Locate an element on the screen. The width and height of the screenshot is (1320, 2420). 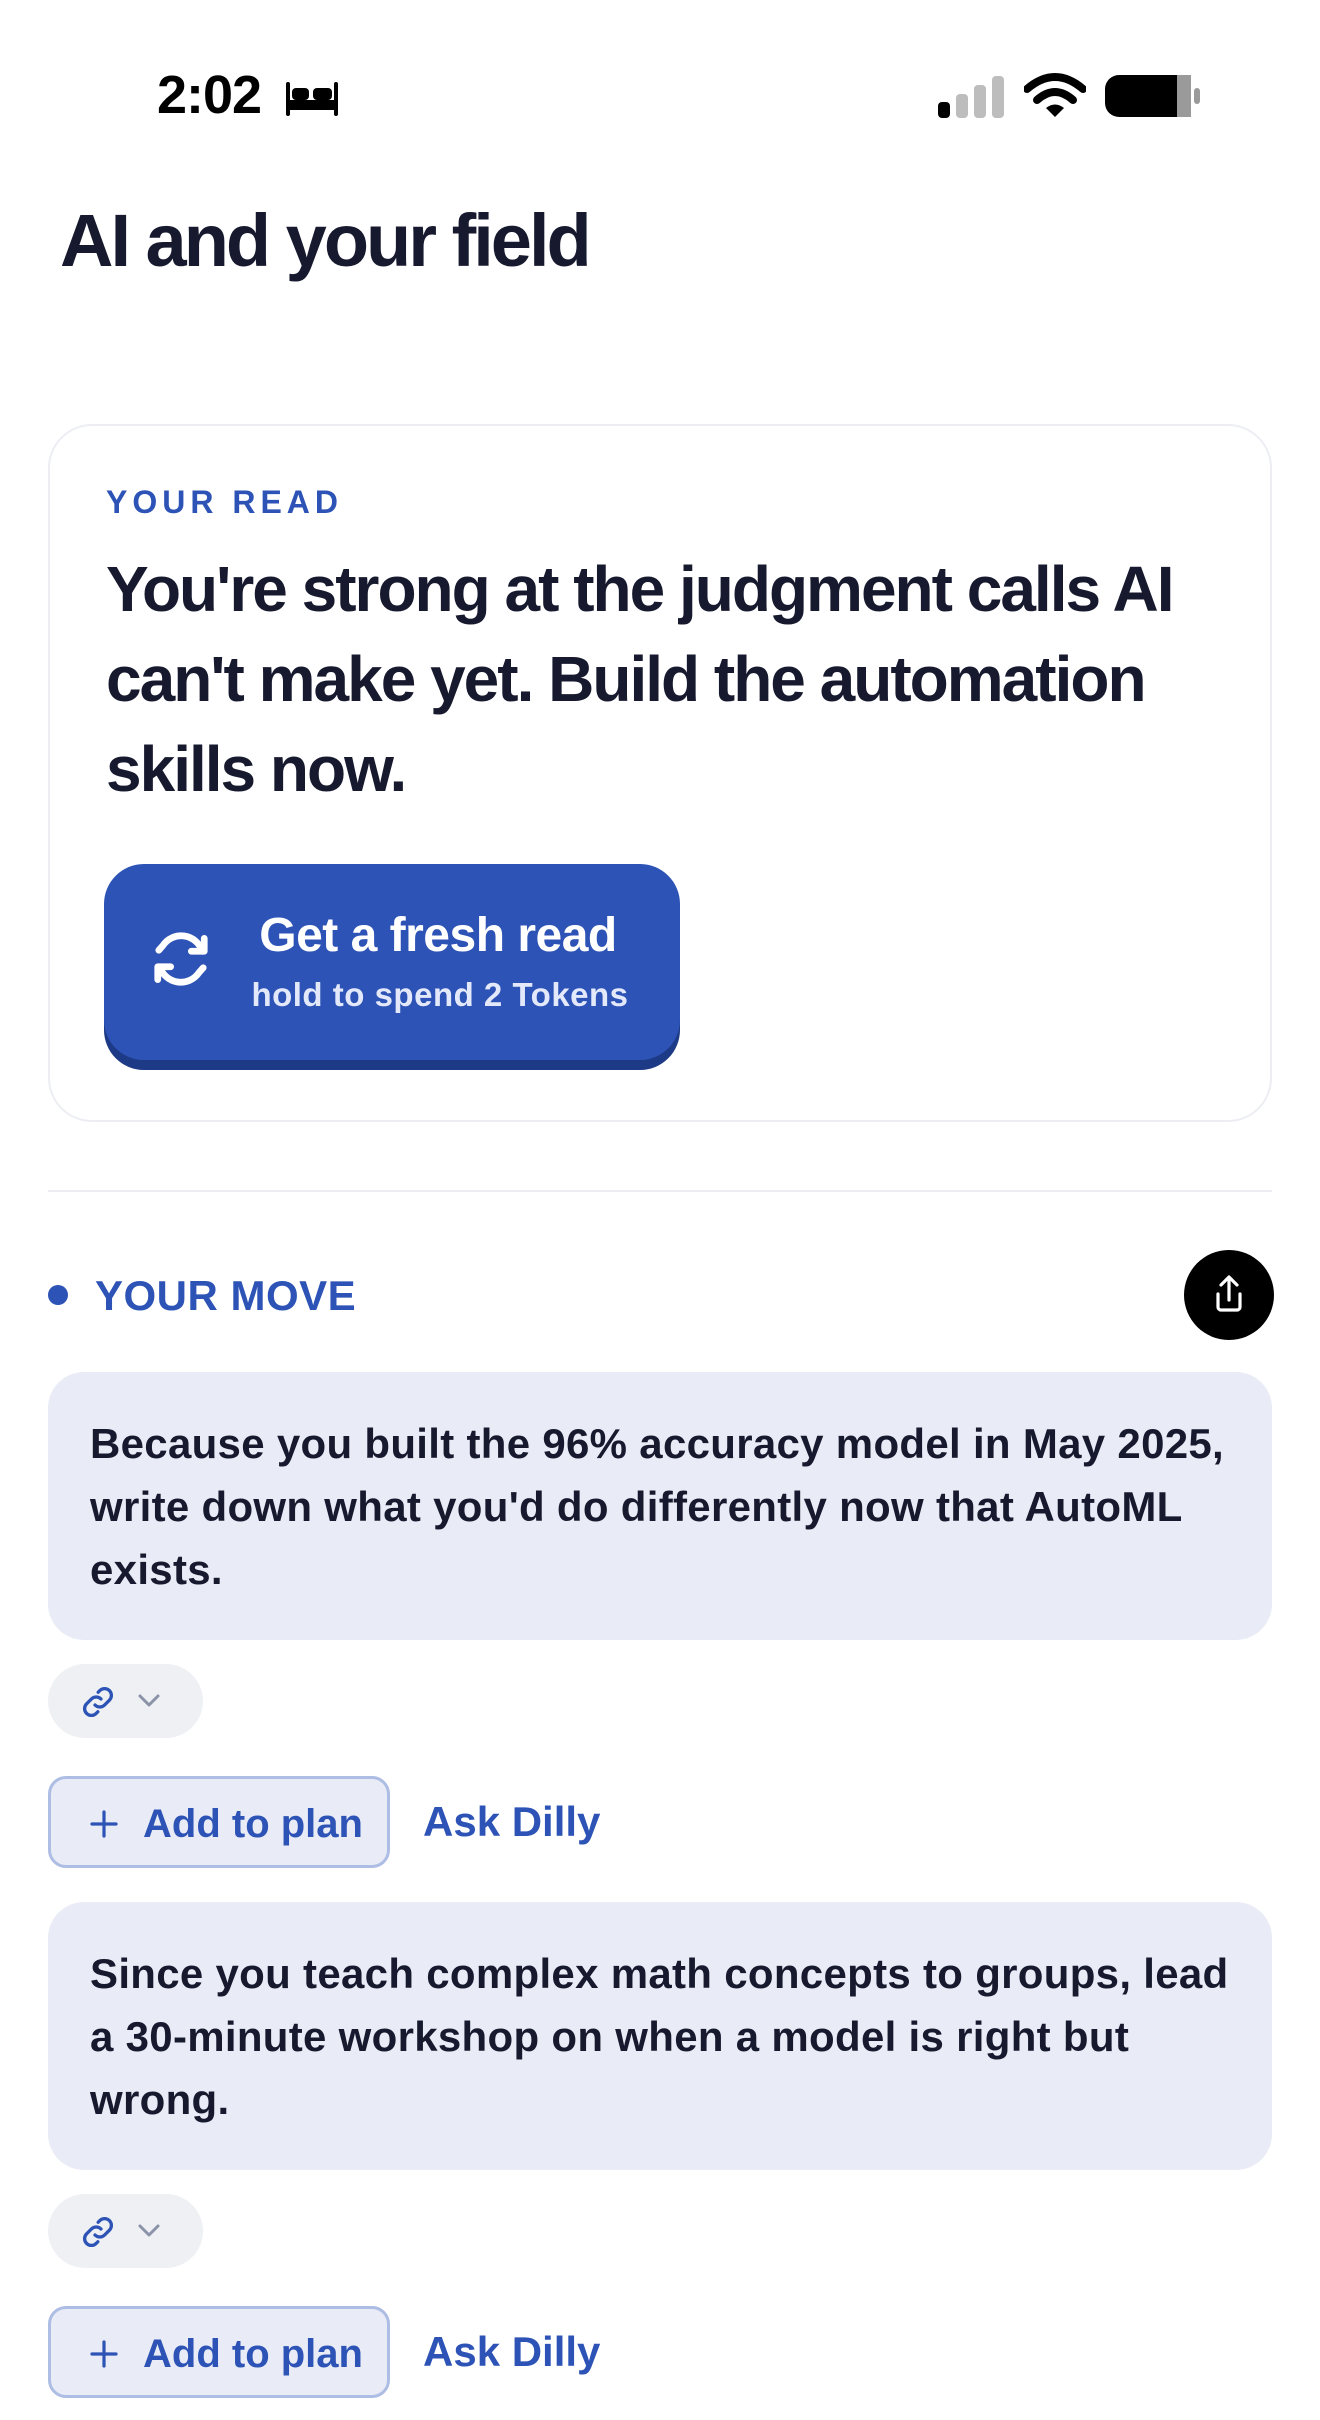
fresh-read-title: Get a fresh read is located at coordinates (438, 935).